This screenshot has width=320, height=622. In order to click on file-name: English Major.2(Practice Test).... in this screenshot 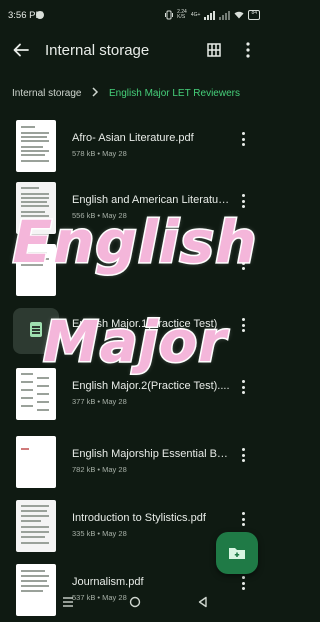, I will do `click(151, 386)`.